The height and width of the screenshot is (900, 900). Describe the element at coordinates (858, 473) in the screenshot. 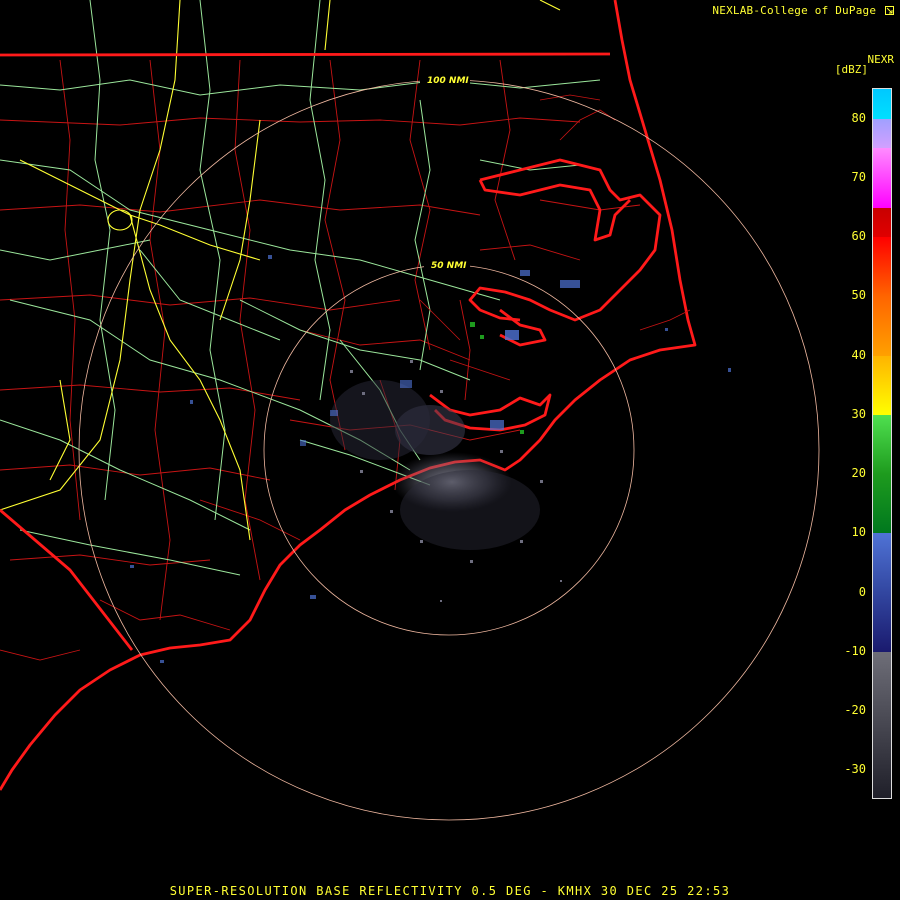

I see `colorbar-tick-label: 20` at that location.